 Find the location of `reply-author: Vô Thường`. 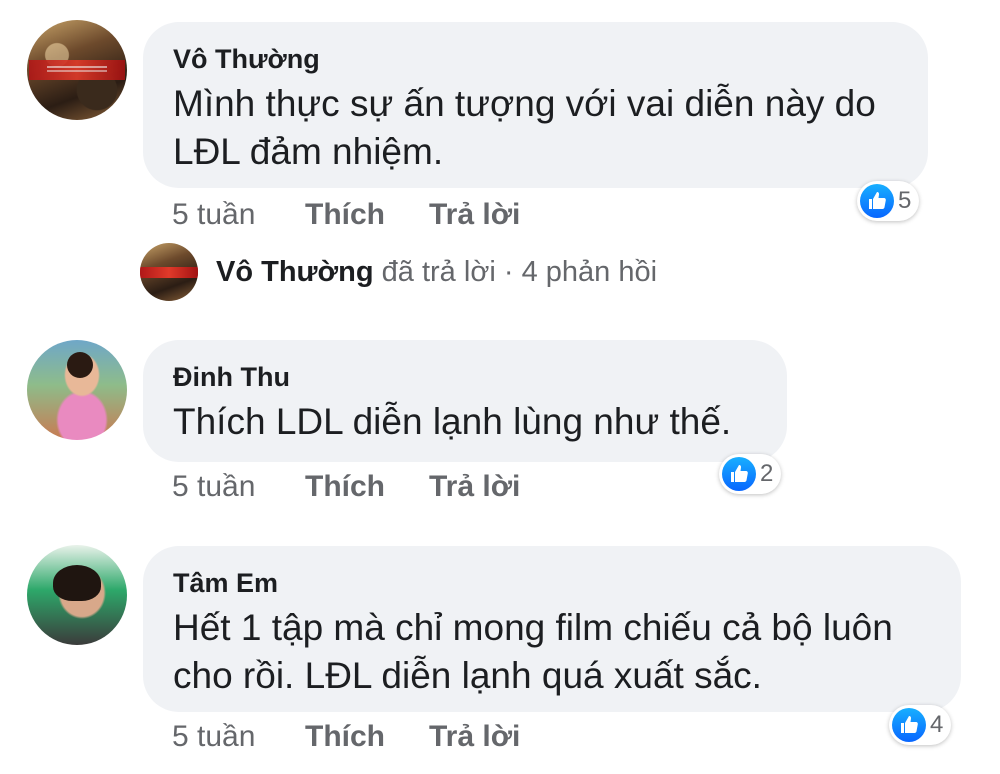

reply-author: Vô Thường is located at coordinates (295, 272).